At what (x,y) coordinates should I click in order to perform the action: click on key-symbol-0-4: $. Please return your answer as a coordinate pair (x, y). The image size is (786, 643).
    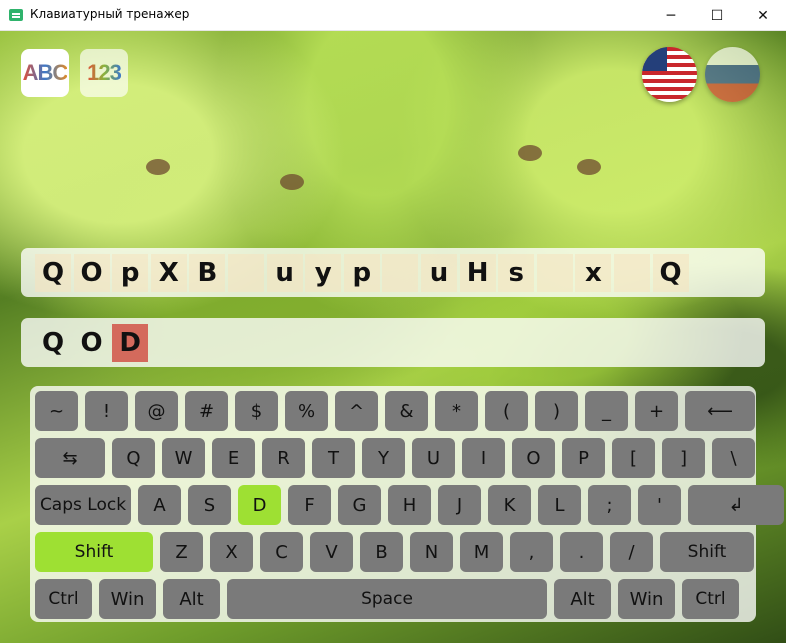
    Looking at the image, I should click on (256, 411).